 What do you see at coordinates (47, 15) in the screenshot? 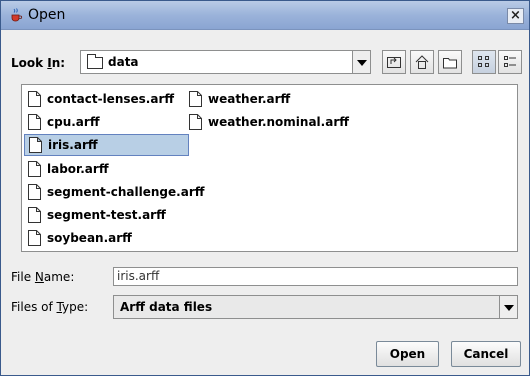
I see `window-title: Open` at bounding box center [47, 15].